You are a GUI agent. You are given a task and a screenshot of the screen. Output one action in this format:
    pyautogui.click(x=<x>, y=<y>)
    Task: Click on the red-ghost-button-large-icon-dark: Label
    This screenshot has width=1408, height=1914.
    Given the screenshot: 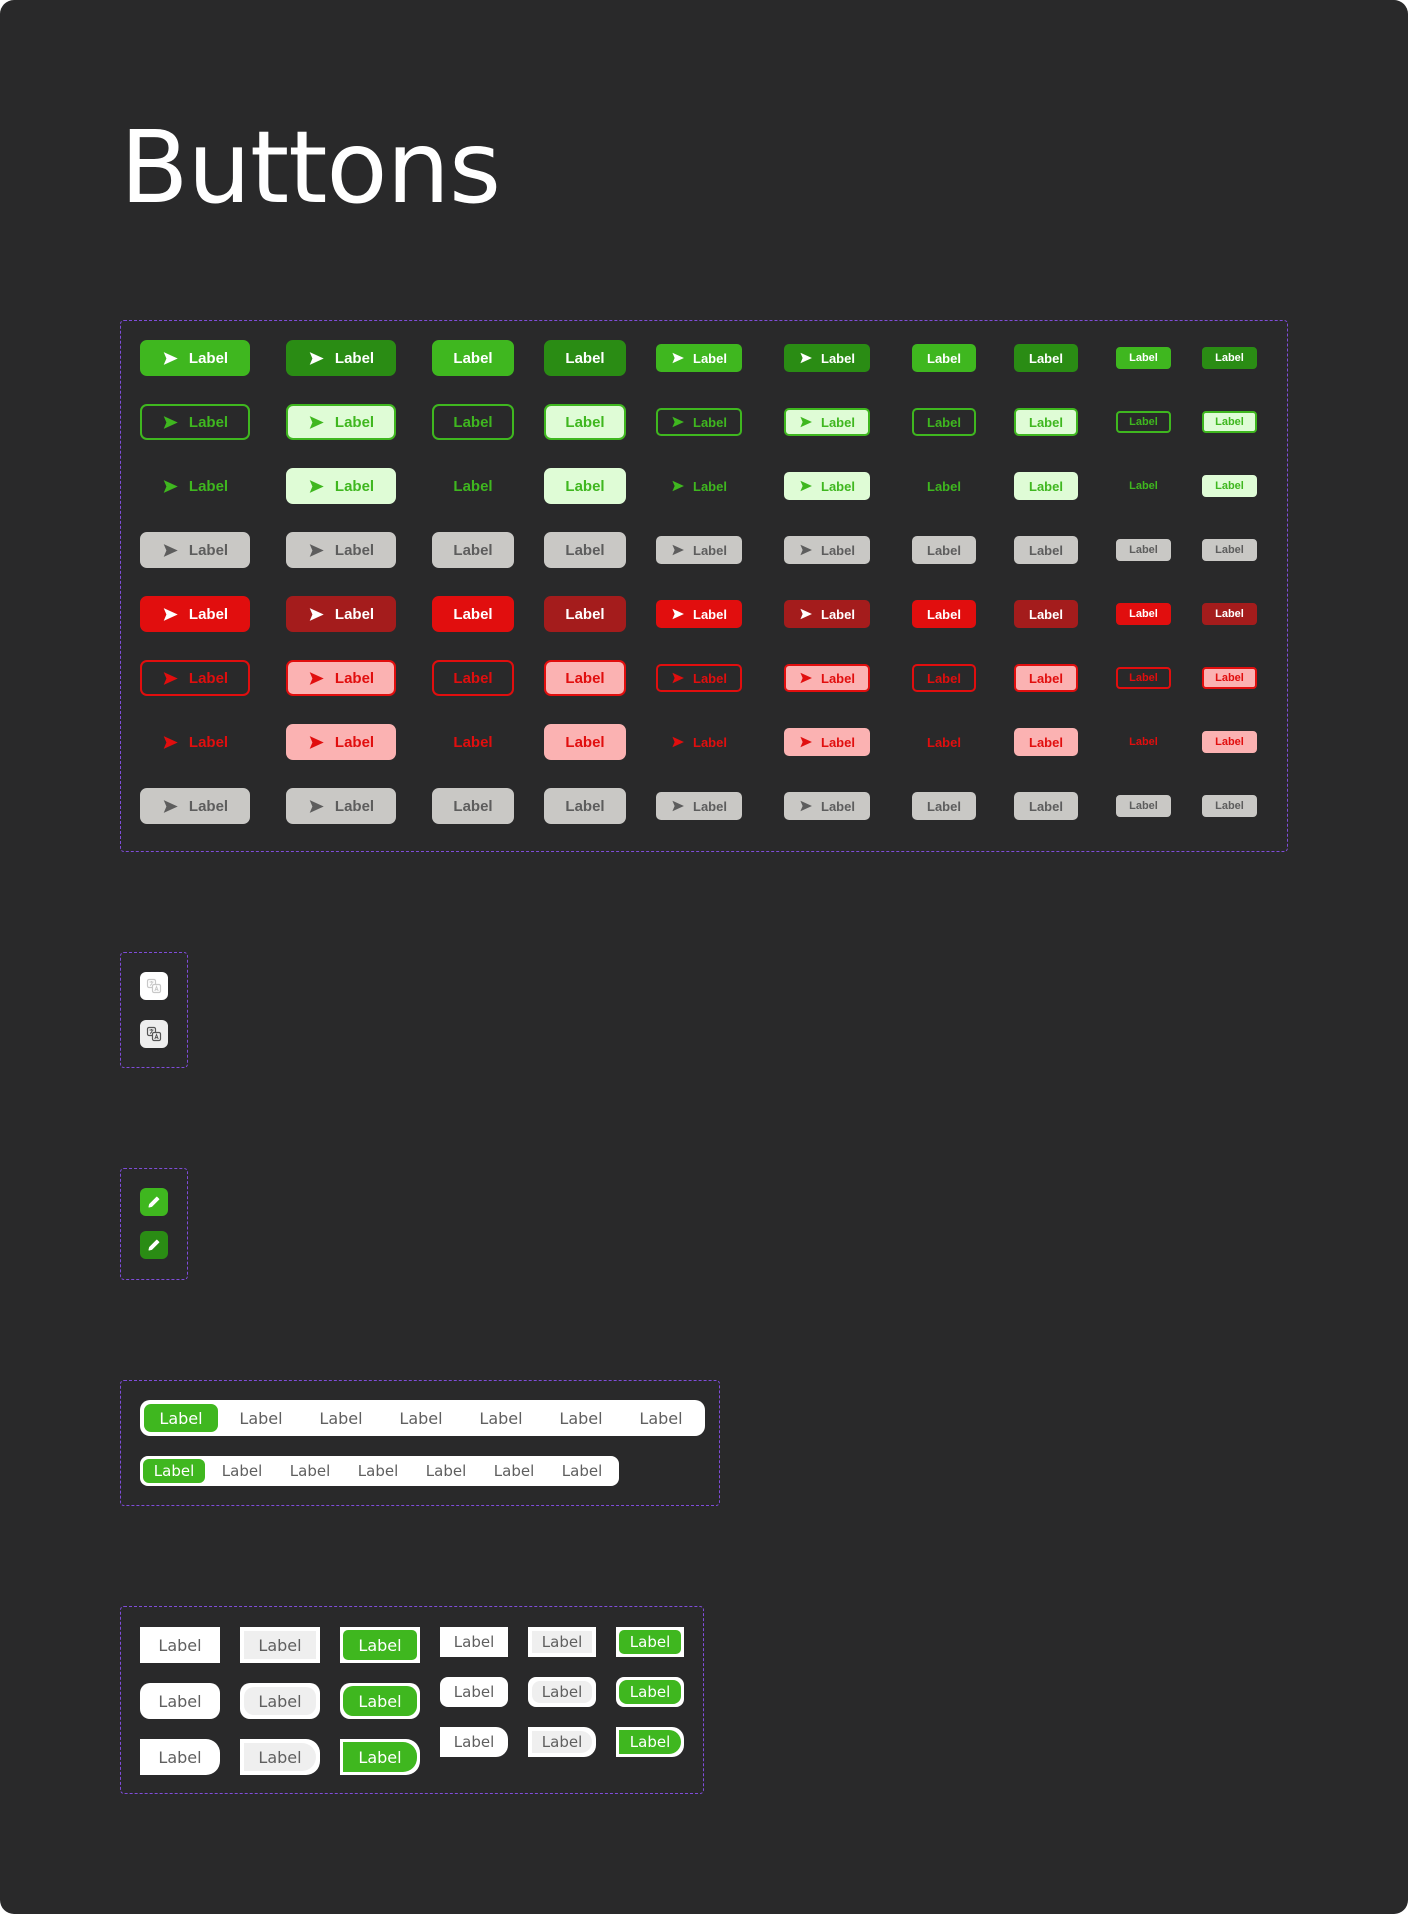 What is the action you would take?
    pyautogui.click(x=341, y=742)
    